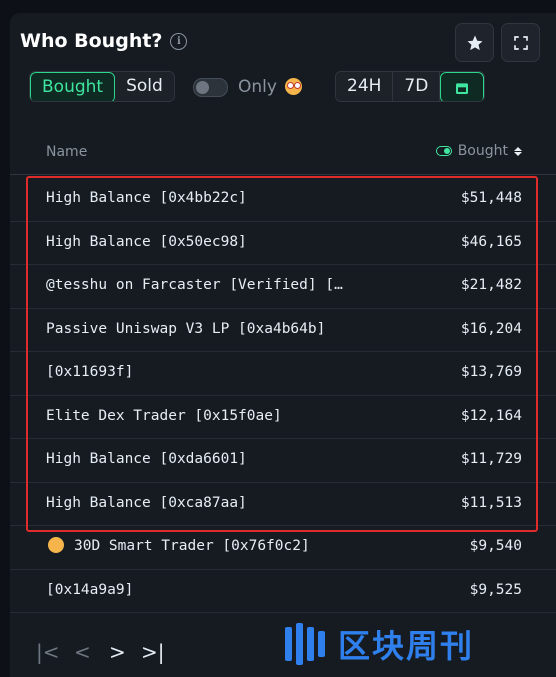 Image resolution: width=556 pixels, height=677 pixels. I want to click on time-range-tabs: 24H 7D, so click(410, 86).